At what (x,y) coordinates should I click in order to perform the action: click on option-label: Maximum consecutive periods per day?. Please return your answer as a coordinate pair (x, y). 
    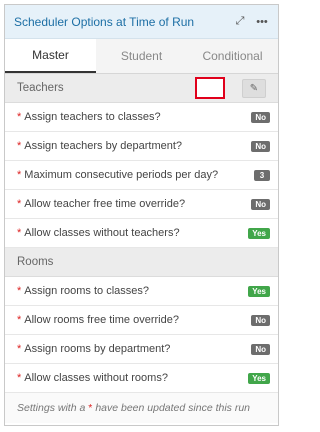
    Looking at the image, I should click on (121, 175).